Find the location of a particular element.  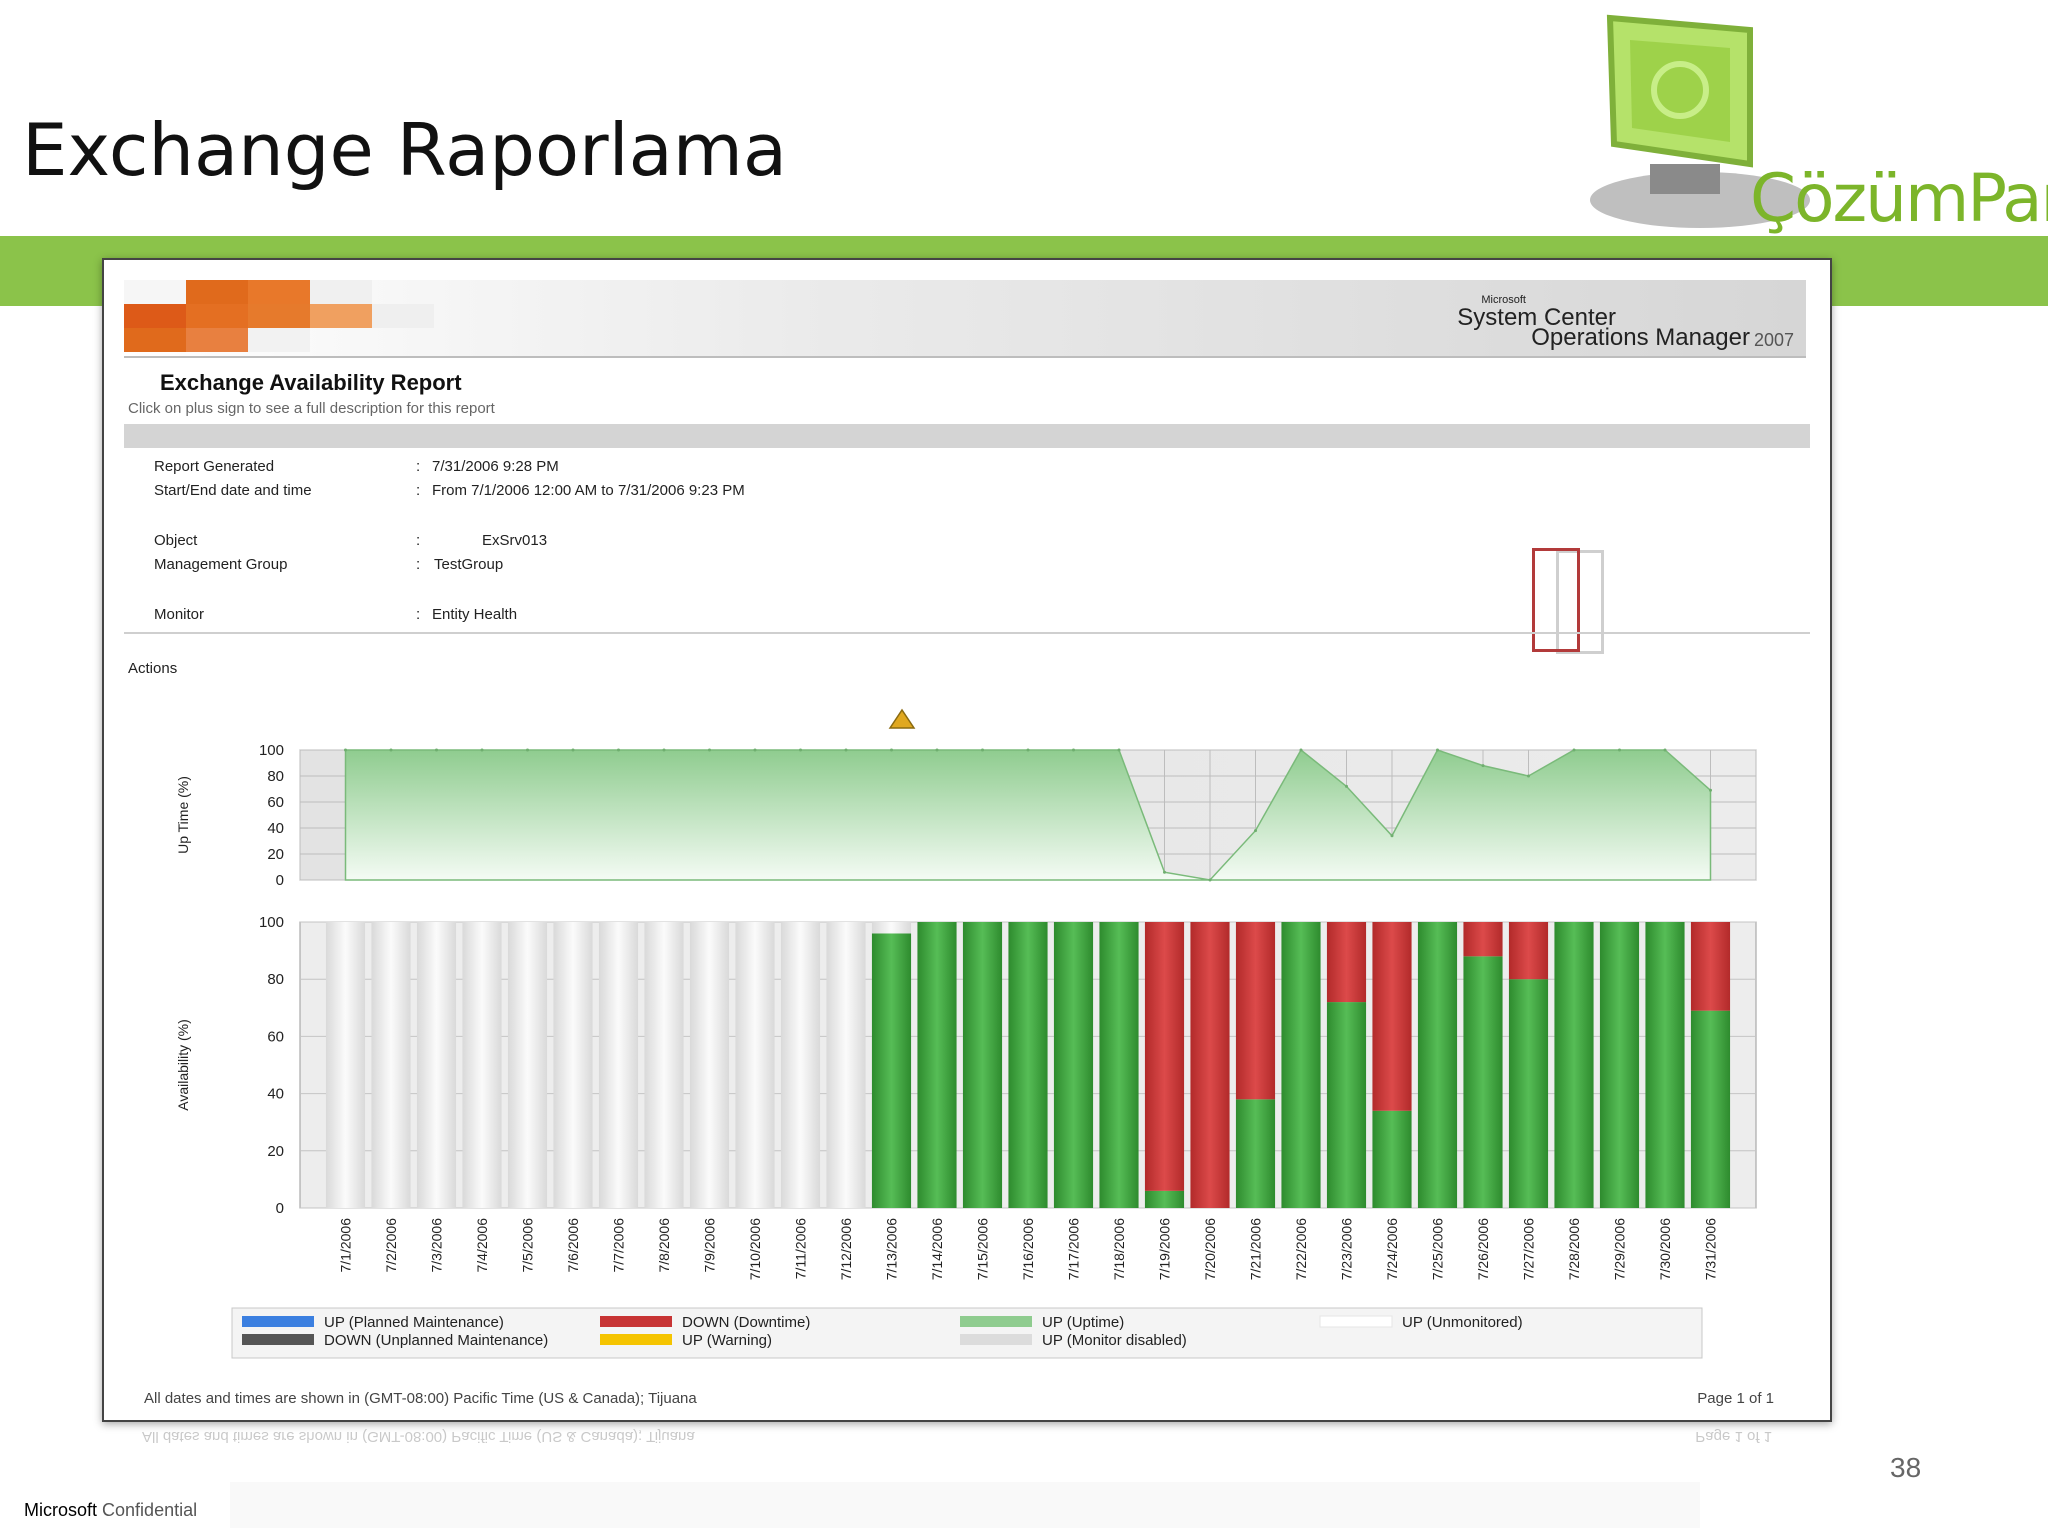

confidential-brand: Microsoft is located at coordinates (61, 1510).